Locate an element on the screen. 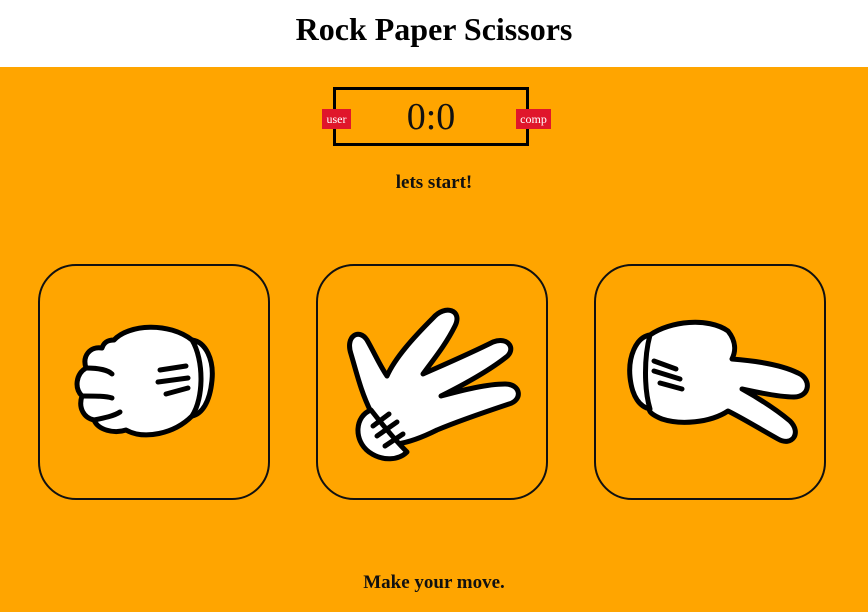  scissors-button is located at coordinates (710, 382).